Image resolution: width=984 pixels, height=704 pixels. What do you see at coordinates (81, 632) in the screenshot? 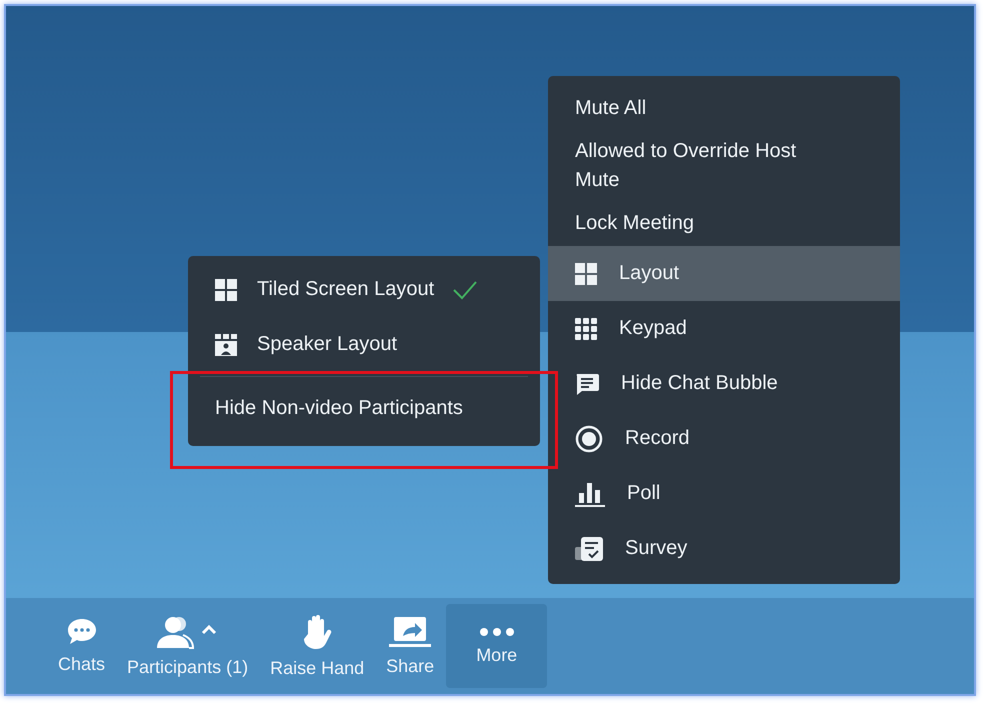
I see `chat-bubble-icon` at bounding box center [81, 632].